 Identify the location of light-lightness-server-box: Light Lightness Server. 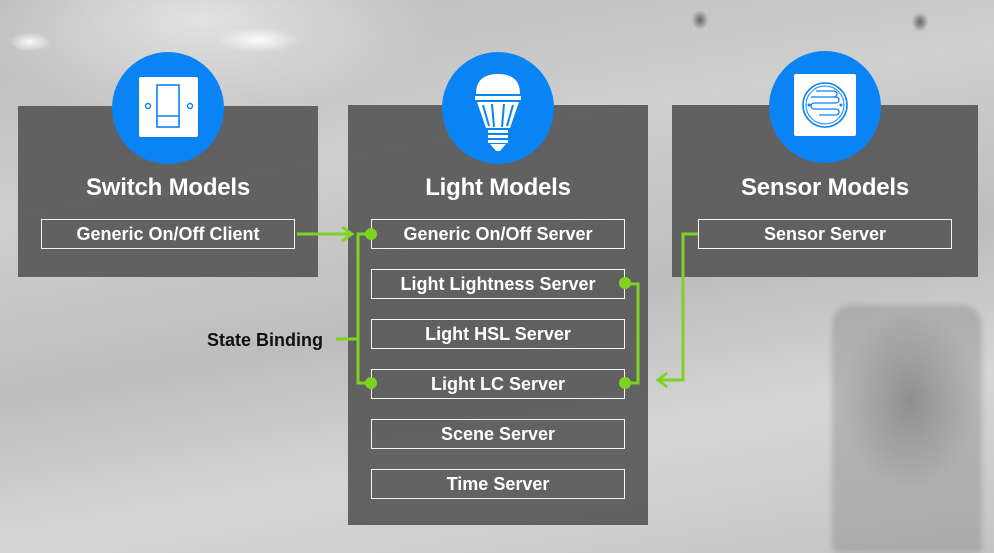
(498, 284).